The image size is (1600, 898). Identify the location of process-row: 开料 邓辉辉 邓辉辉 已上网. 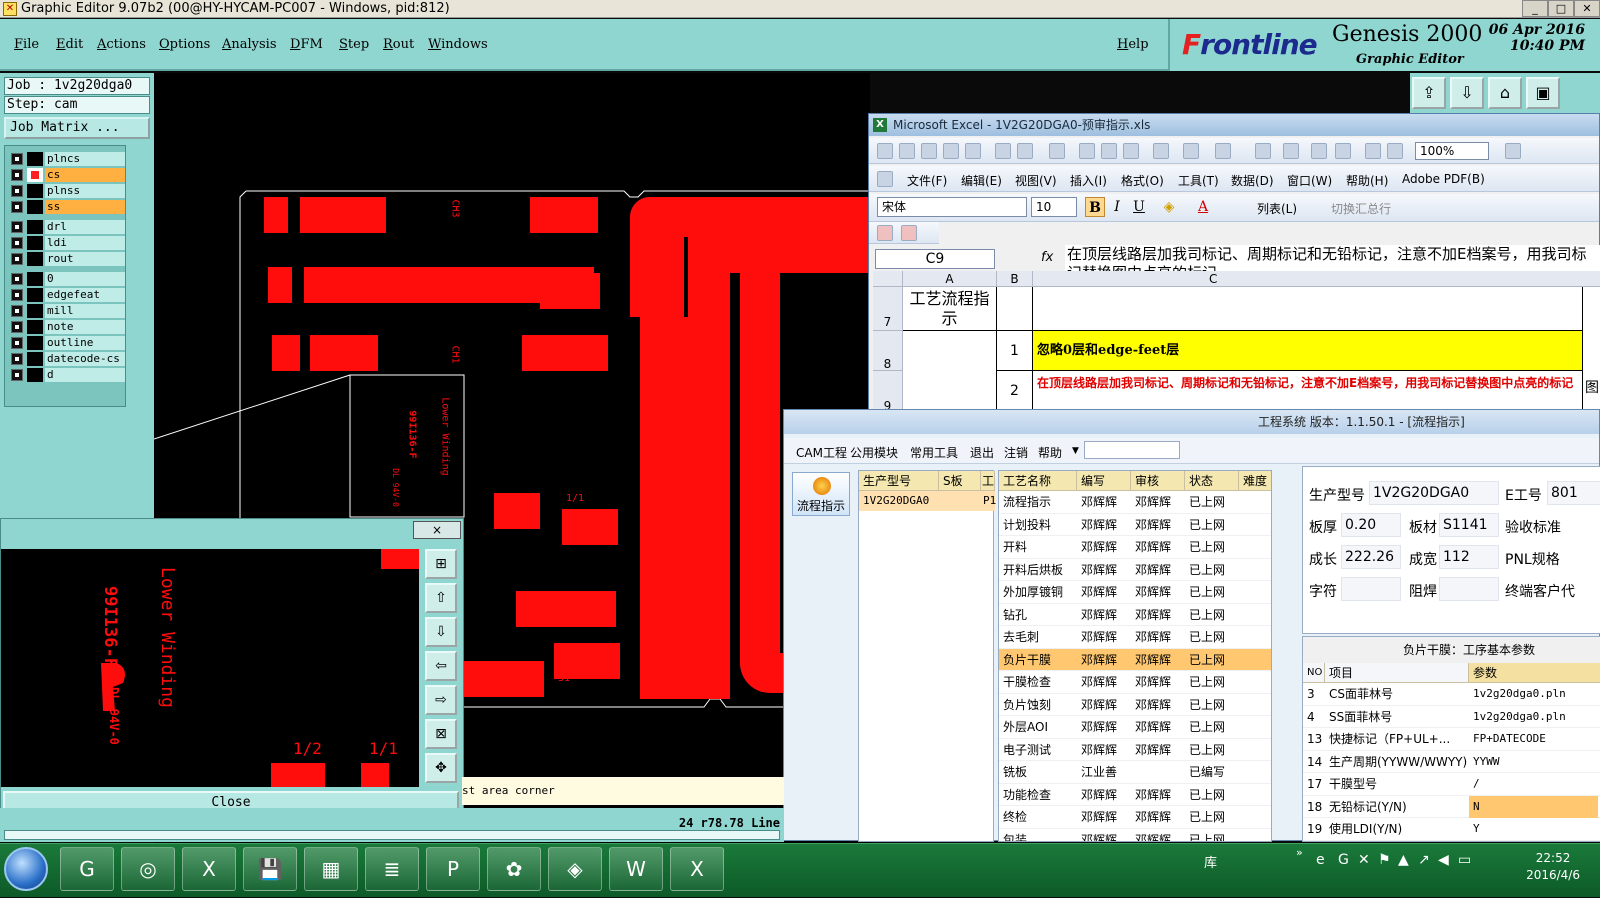
(1135, 547).